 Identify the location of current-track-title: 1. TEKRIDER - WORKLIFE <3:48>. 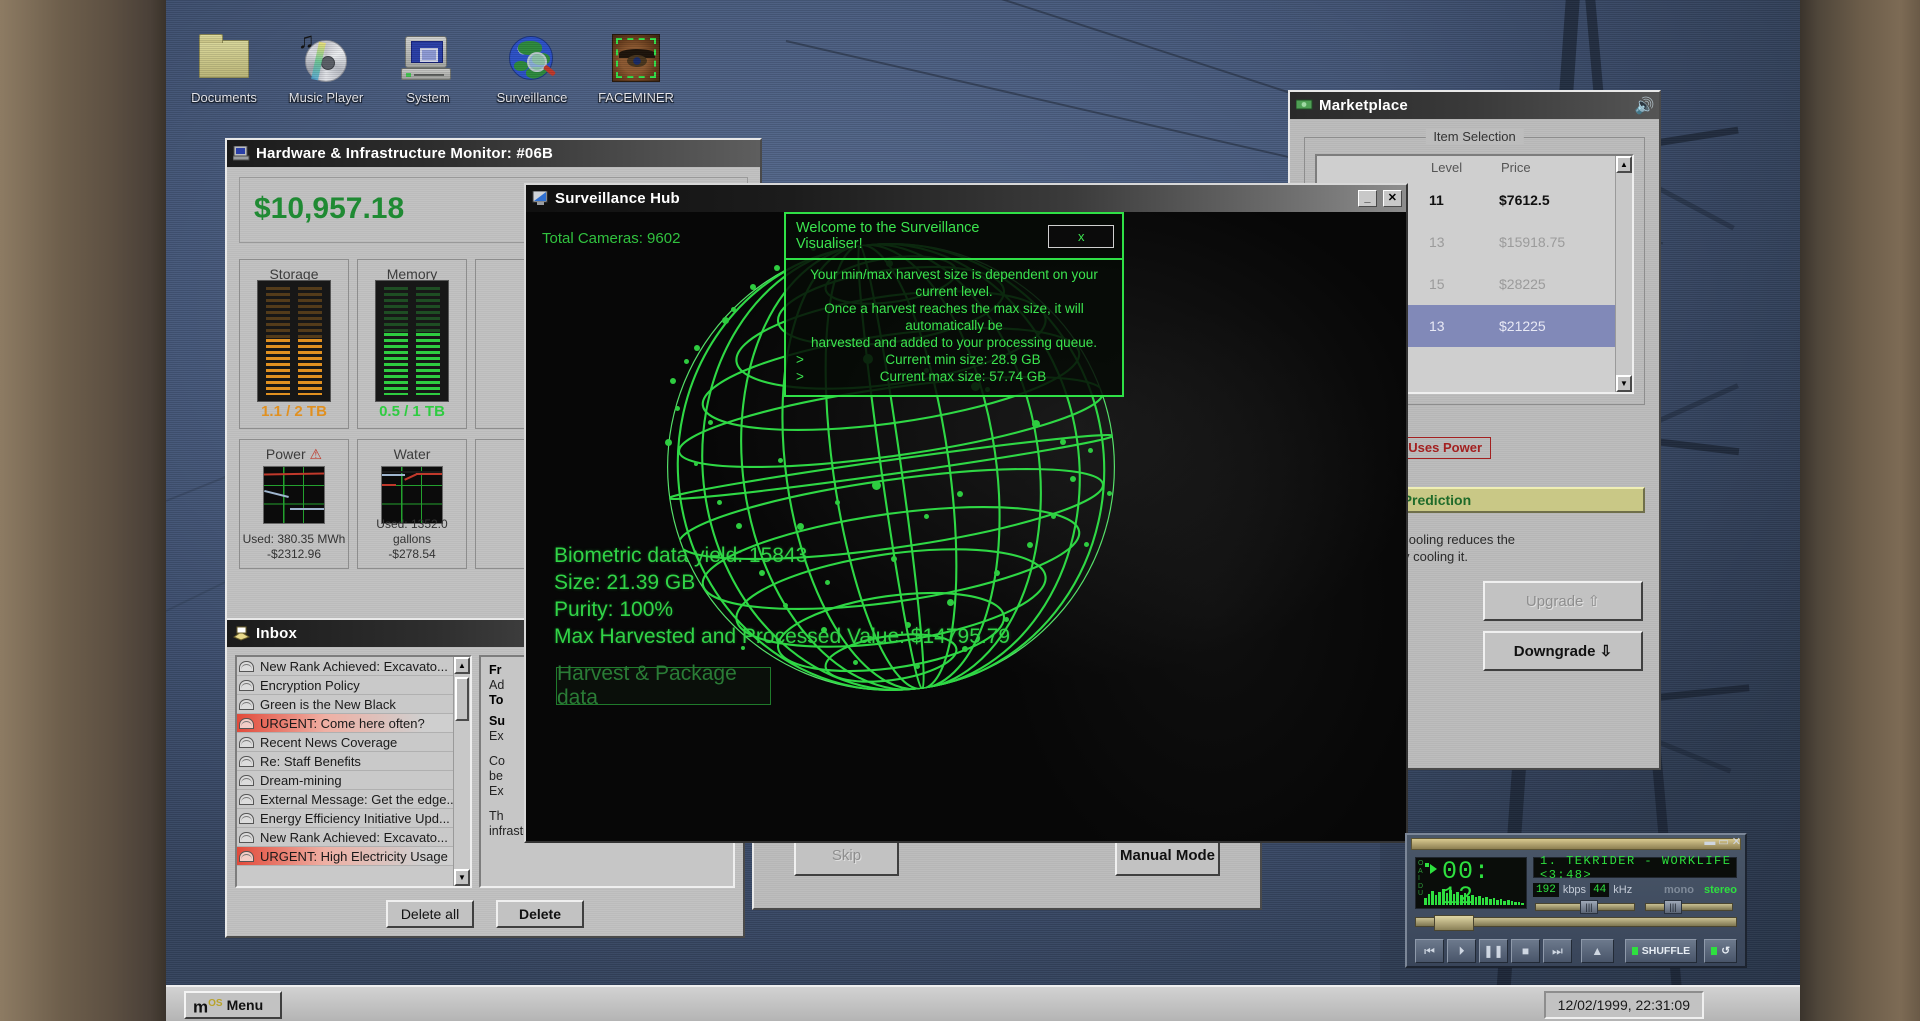
(1635, 868).